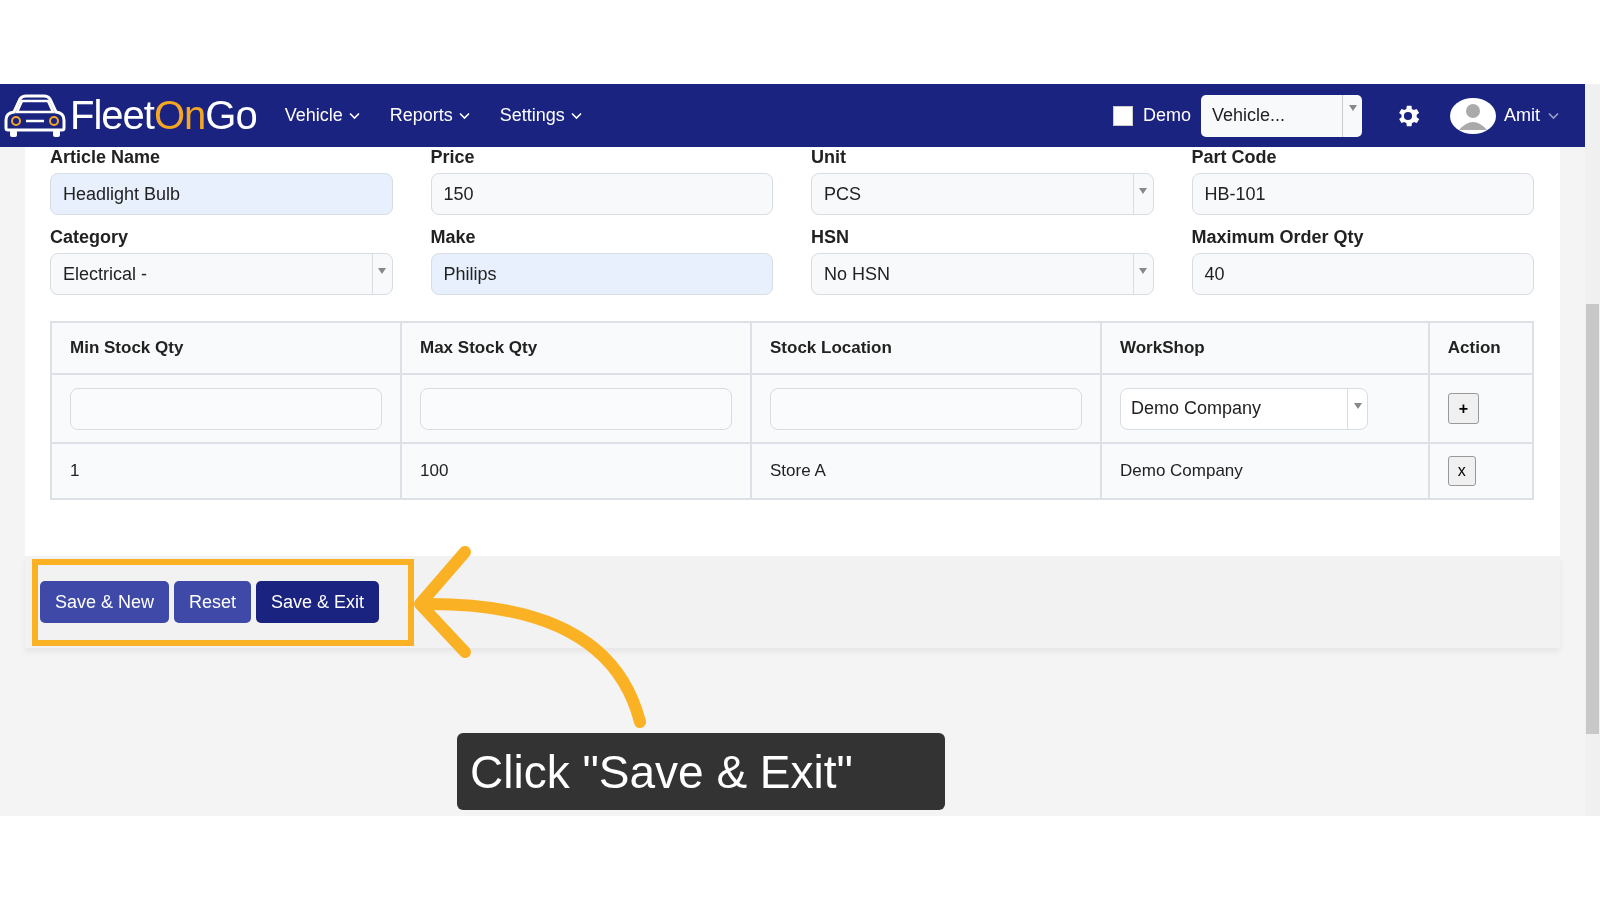 The height and width of the screenshot is (900, 1600). What do you see at coordinates (829, 157) in the screenshot?
I see `field-label: Unit` at bounding box center [829, 157].